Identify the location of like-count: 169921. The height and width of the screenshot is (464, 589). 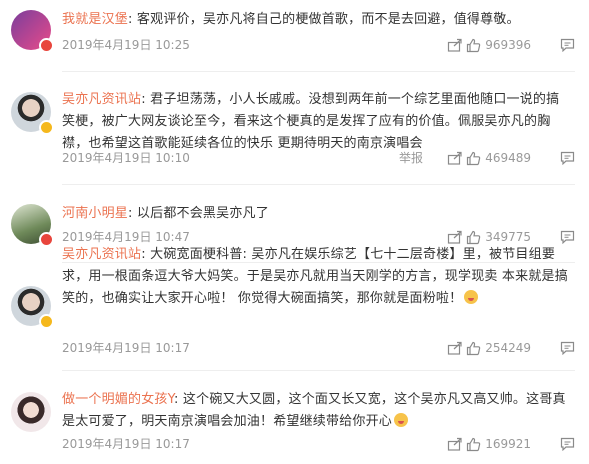
(508, 444).